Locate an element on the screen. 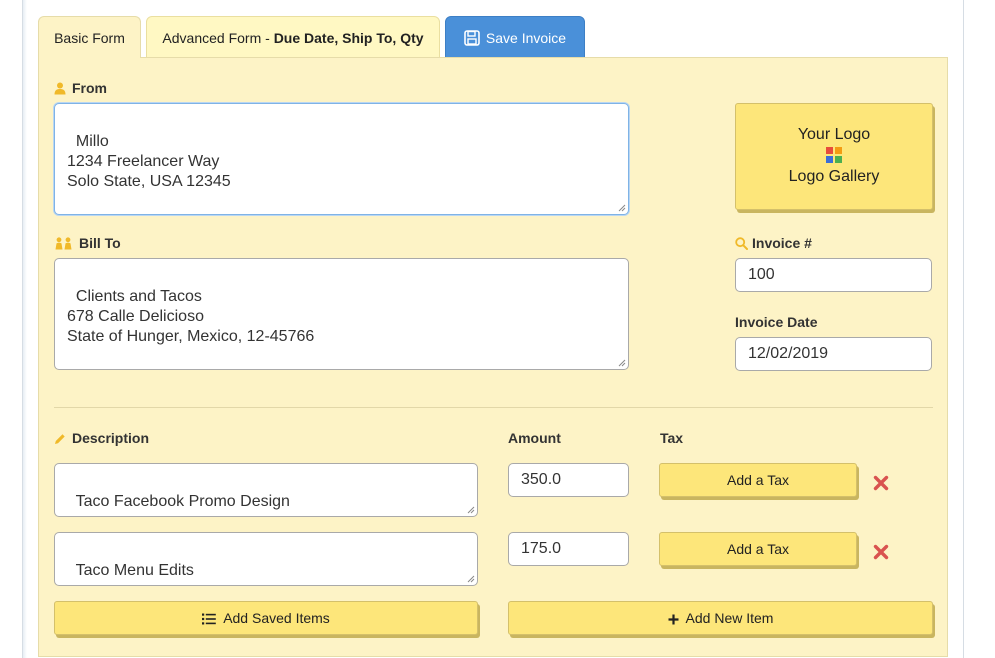 The width and height of the screenshot is (995, 658). save-invoice-label: Save Invoice is located at coordinates (526, 38).